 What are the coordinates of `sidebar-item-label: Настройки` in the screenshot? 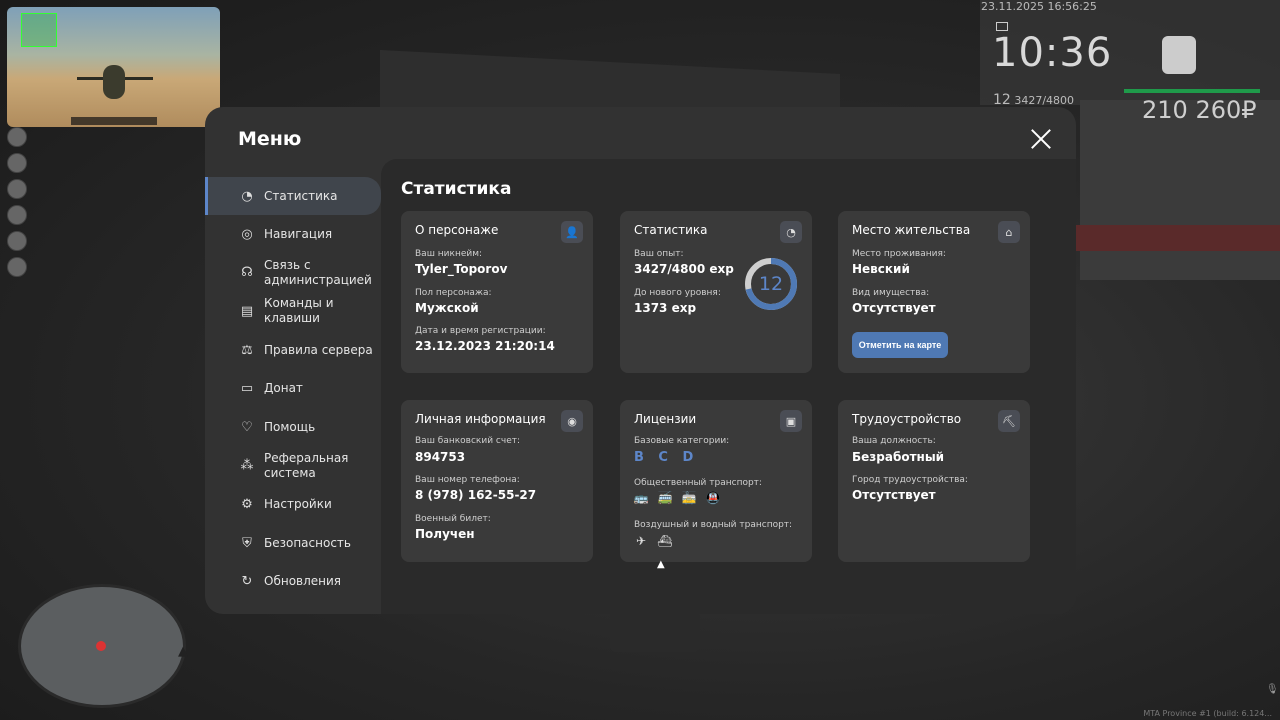 It's located at (298, 503).